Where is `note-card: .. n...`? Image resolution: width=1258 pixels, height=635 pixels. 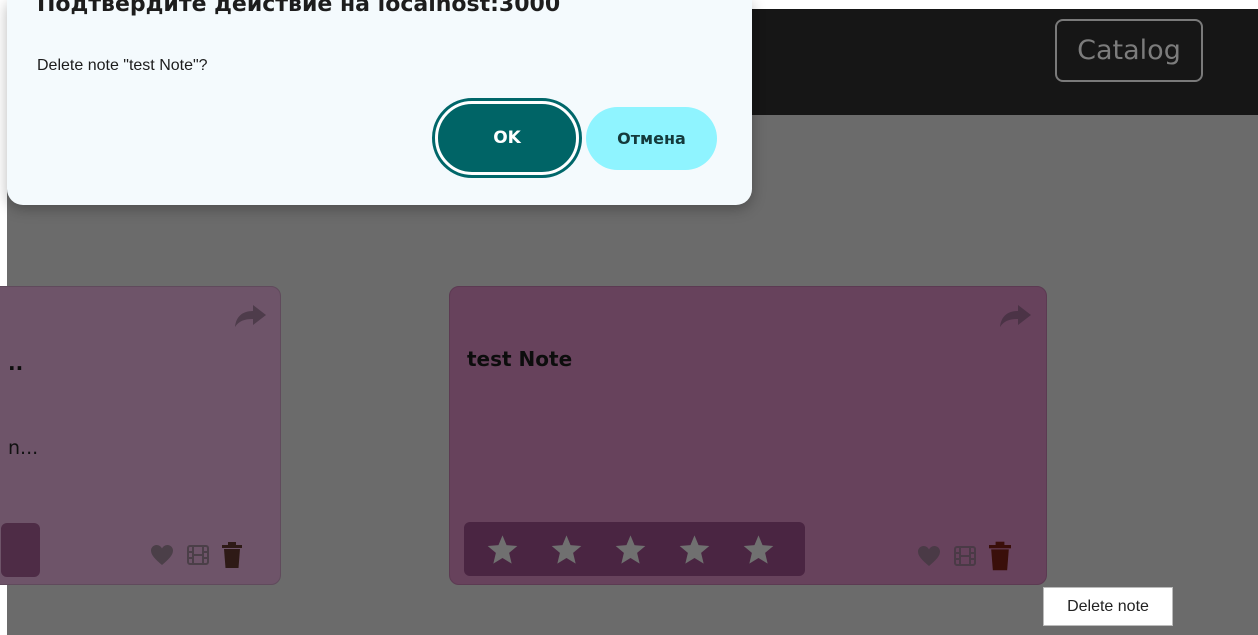
note-card: .. n... is located at coordinates (140, 435).